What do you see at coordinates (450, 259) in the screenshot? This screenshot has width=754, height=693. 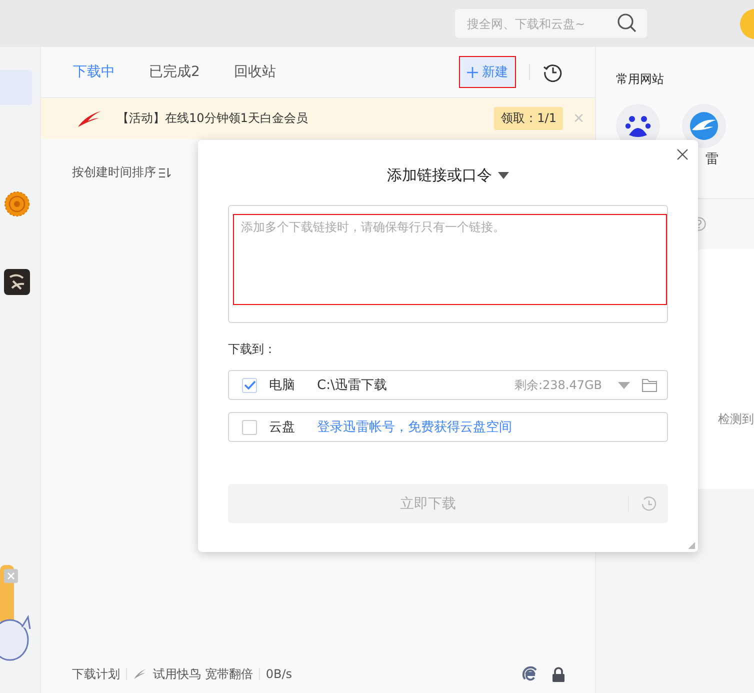 I see `link-input-field: 添加多个下载链接时，请确保每行只有一个链接。` at bounding box center [450, 259].